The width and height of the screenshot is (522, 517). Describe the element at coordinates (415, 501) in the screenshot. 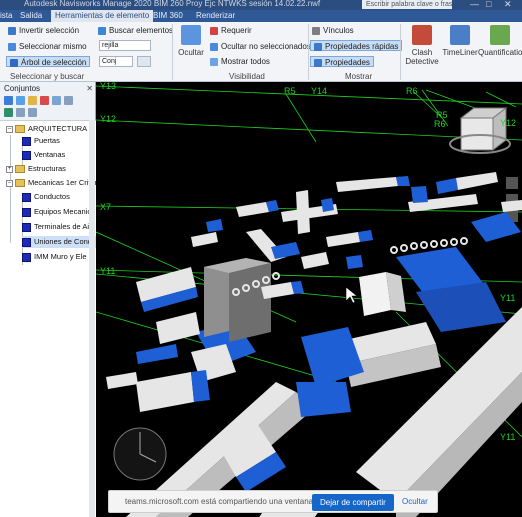

I see `hide-share-bar-link: Ocultar` at that location.